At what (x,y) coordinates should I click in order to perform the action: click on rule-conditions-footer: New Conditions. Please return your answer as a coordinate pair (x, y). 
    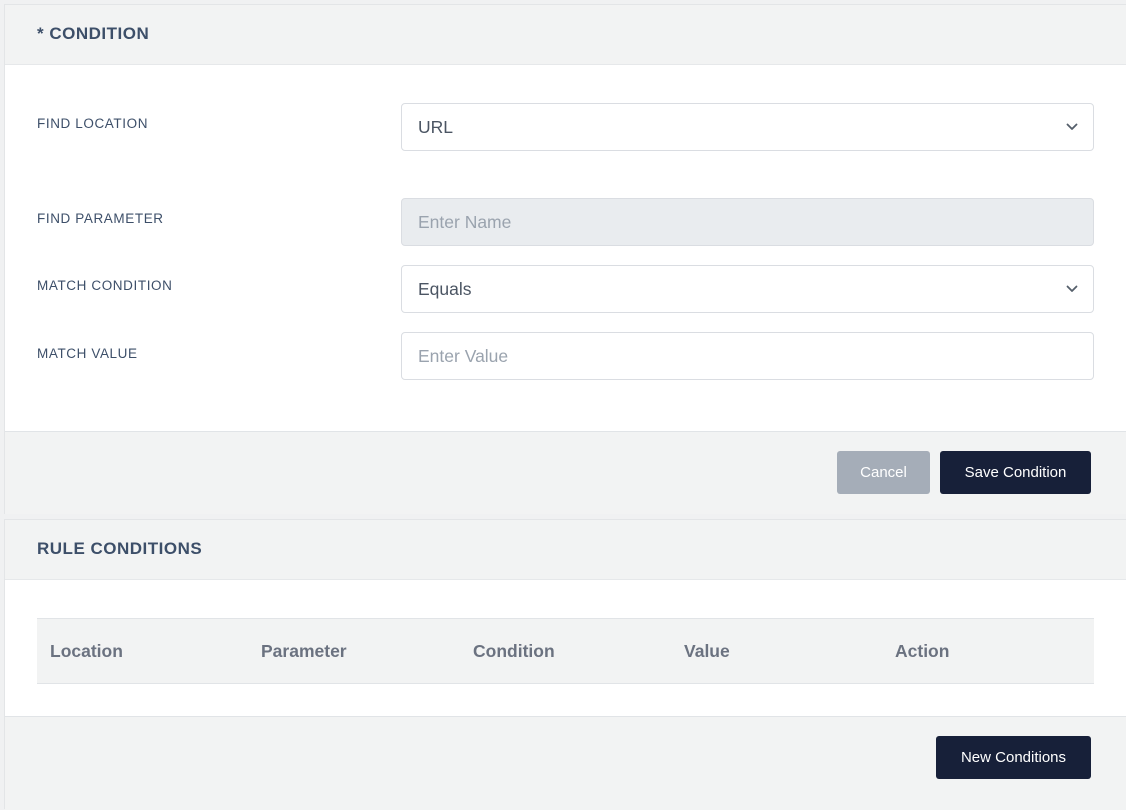
    Looking at the image, I should click on (565, 763).